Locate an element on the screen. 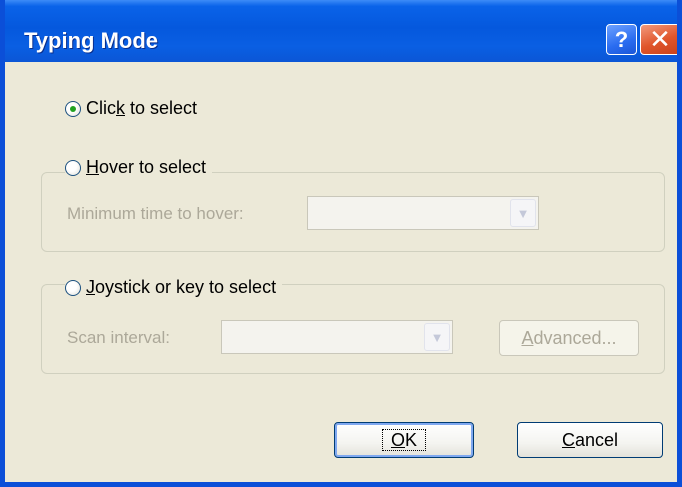  minimum-time-to-hover-label: Minimum time to hover: is located at coordinates (155, 213).